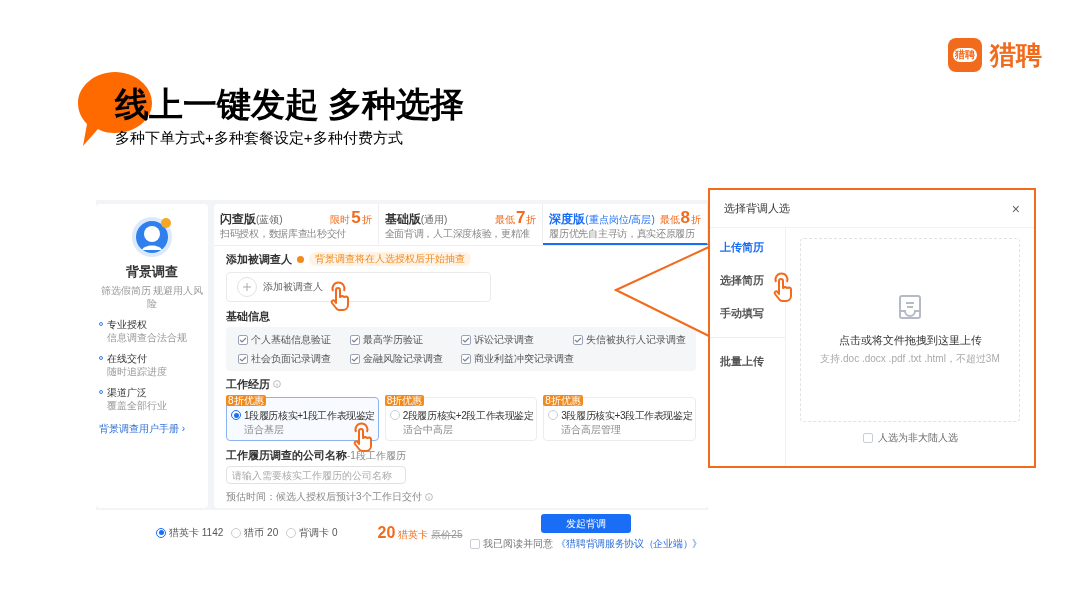 The height and width of the screenshot is (607, 1080). I want to click on section-label: 添加被调查人, so click(259, 259).